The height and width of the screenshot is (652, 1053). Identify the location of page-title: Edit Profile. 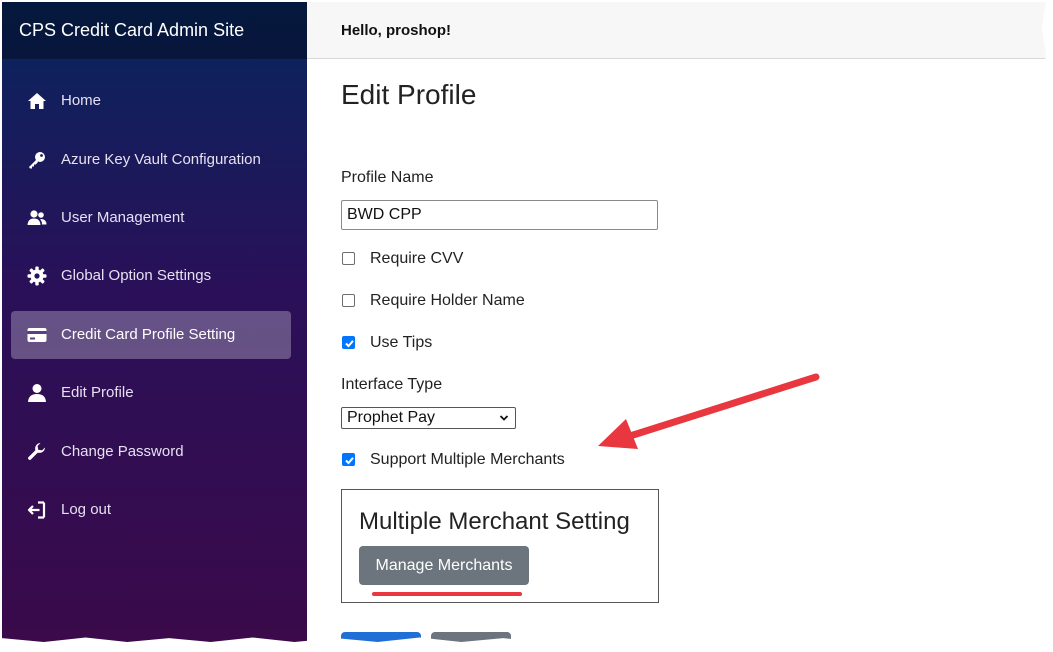
(409, 94).